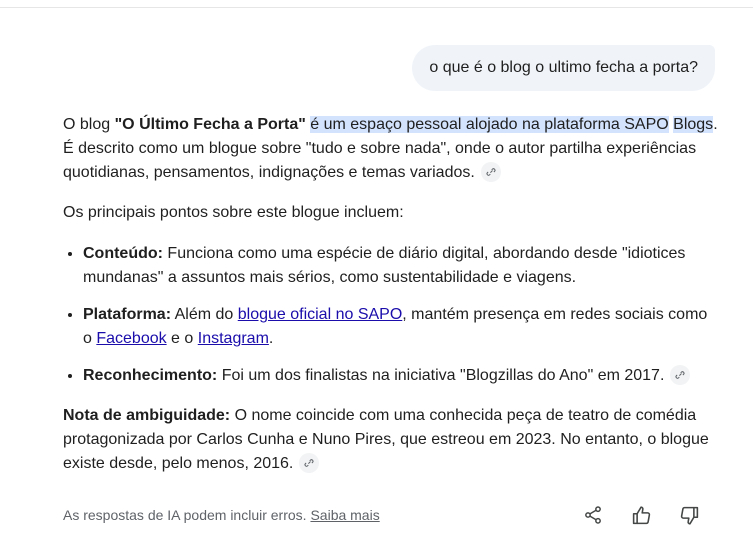 Image resolution: width=753 pixels, height=555 pixels. Describe the element at coordinates (147, 415) in the screenshot. I see `note-label: Nota de ambiguidade:` at that location.